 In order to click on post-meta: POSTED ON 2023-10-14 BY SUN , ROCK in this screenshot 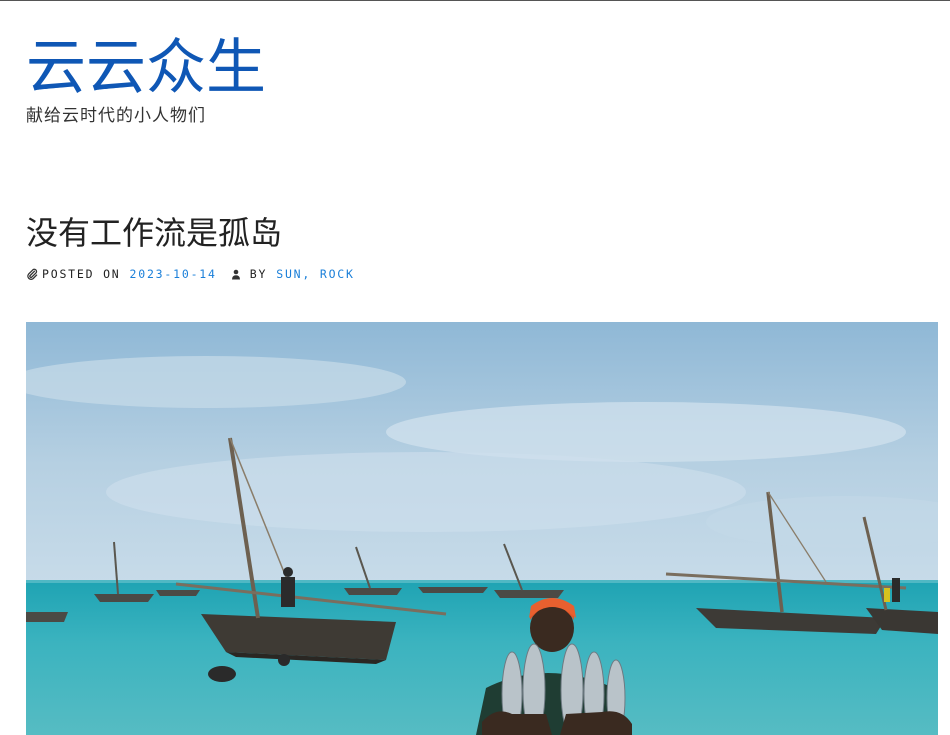, I will do `click(190, 274)`.